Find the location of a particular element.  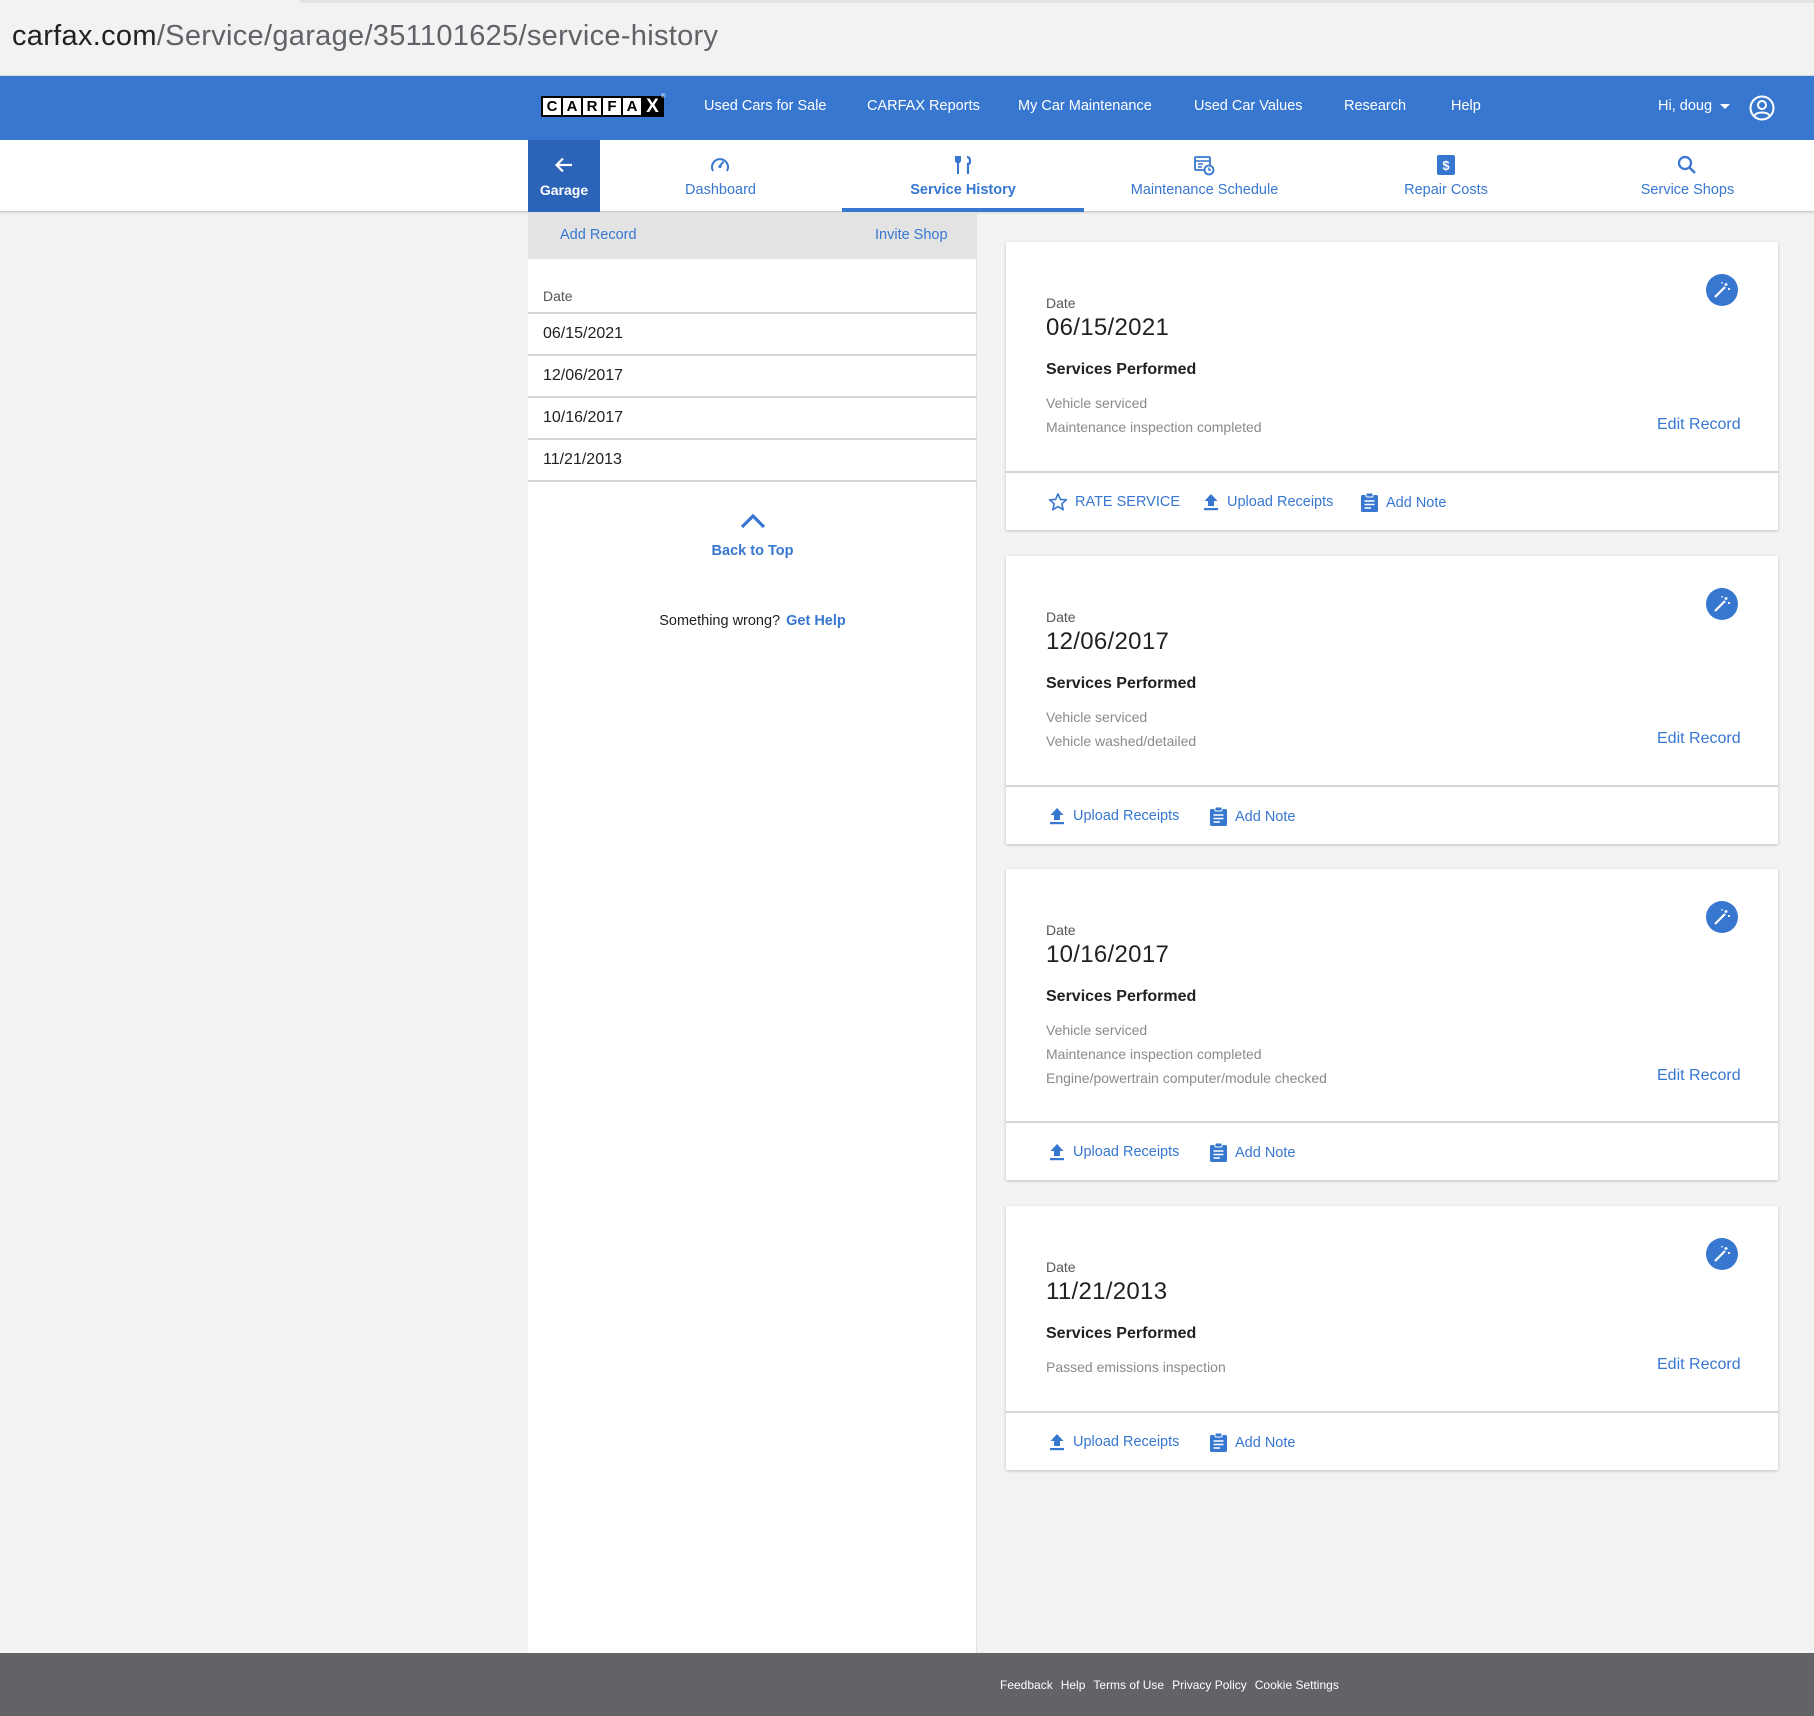

sidebar-date-row: 06/15/2021 is located at coordinates (752, 335).